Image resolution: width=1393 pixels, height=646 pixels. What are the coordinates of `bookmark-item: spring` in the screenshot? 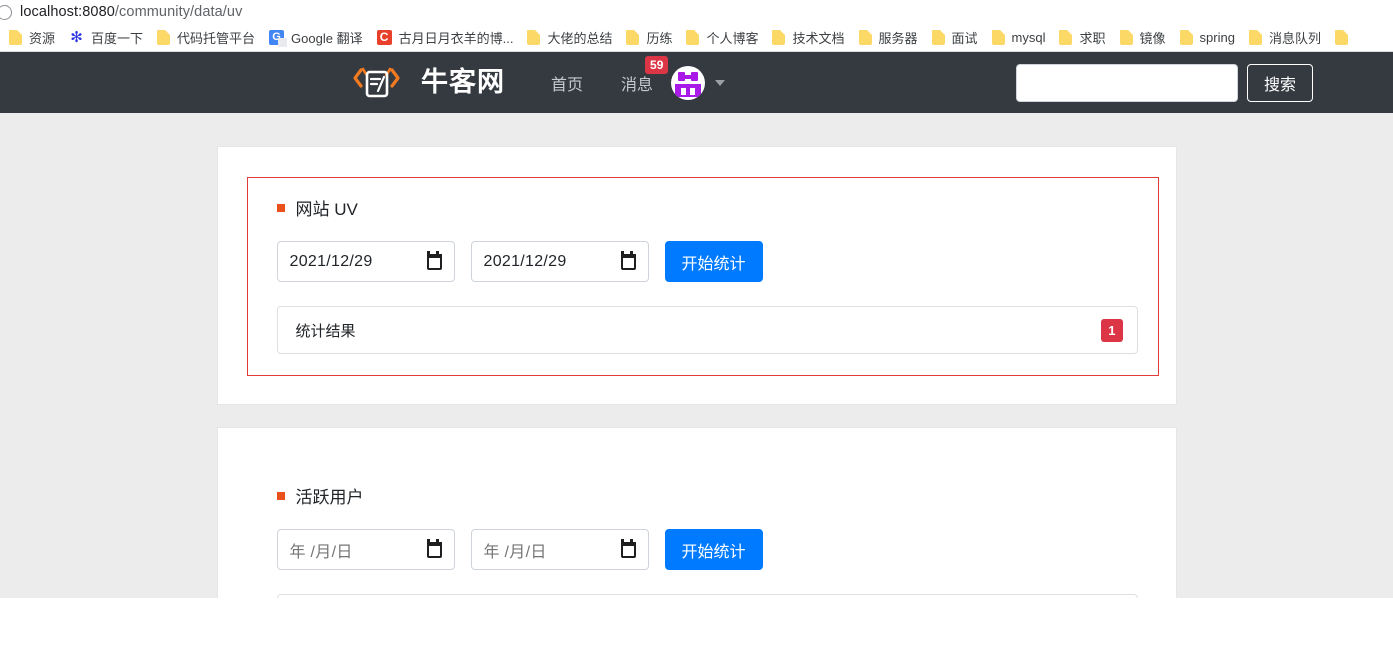 It's located at (1207, 37).